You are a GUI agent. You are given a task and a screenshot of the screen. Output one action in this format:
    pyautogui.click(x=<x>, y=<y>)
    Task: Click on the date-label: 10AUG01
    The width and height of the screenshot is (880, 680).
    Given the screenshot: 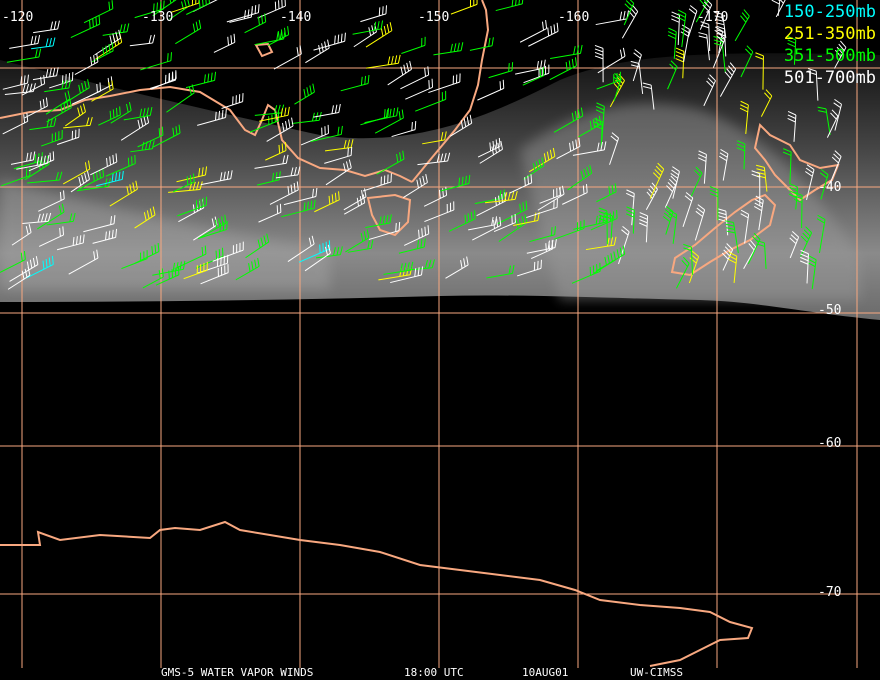 What is the action you would take?
    pyautogui.click(x=545, y=672)
    